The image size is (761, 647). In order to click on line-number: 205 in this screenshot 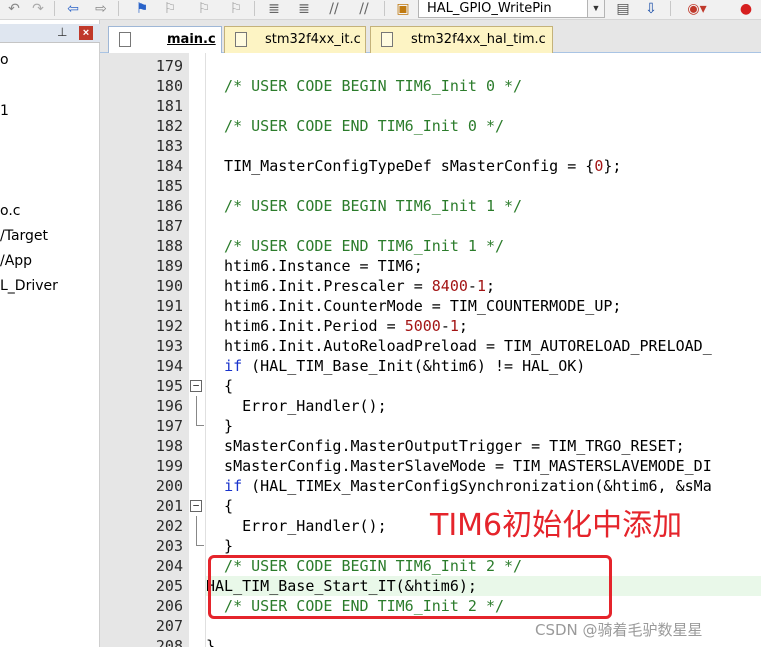, I will do `click(169, 586)`.